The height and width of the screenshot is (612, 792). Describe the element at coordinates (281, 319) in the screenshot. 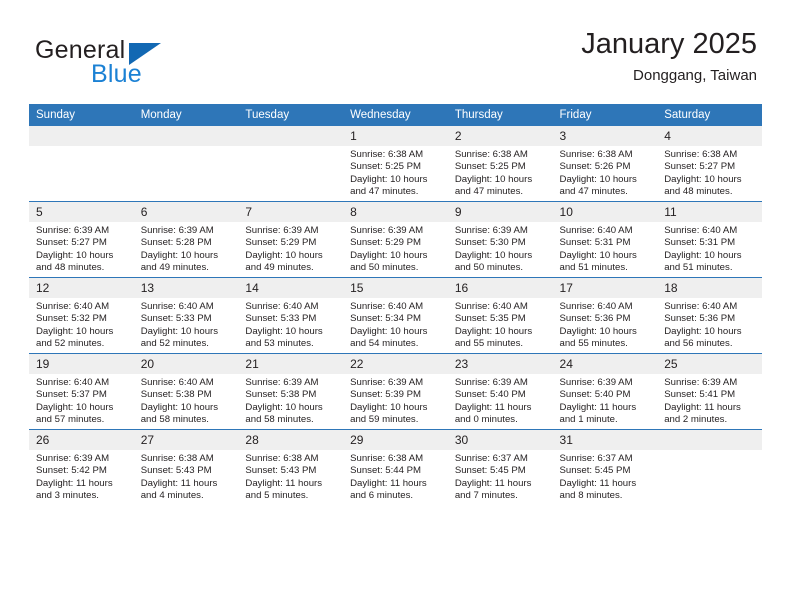

I see `detail-sunset: Sunset: 5:33 PM` at that location.